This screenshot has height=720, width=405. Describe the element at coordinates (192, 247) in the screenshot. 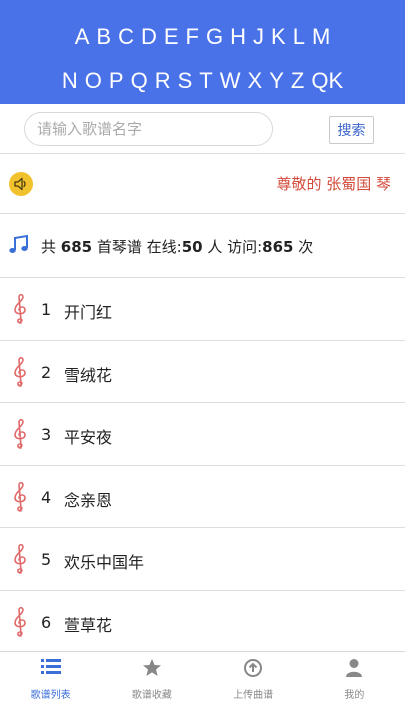

I see `online-count: 50` at that location.